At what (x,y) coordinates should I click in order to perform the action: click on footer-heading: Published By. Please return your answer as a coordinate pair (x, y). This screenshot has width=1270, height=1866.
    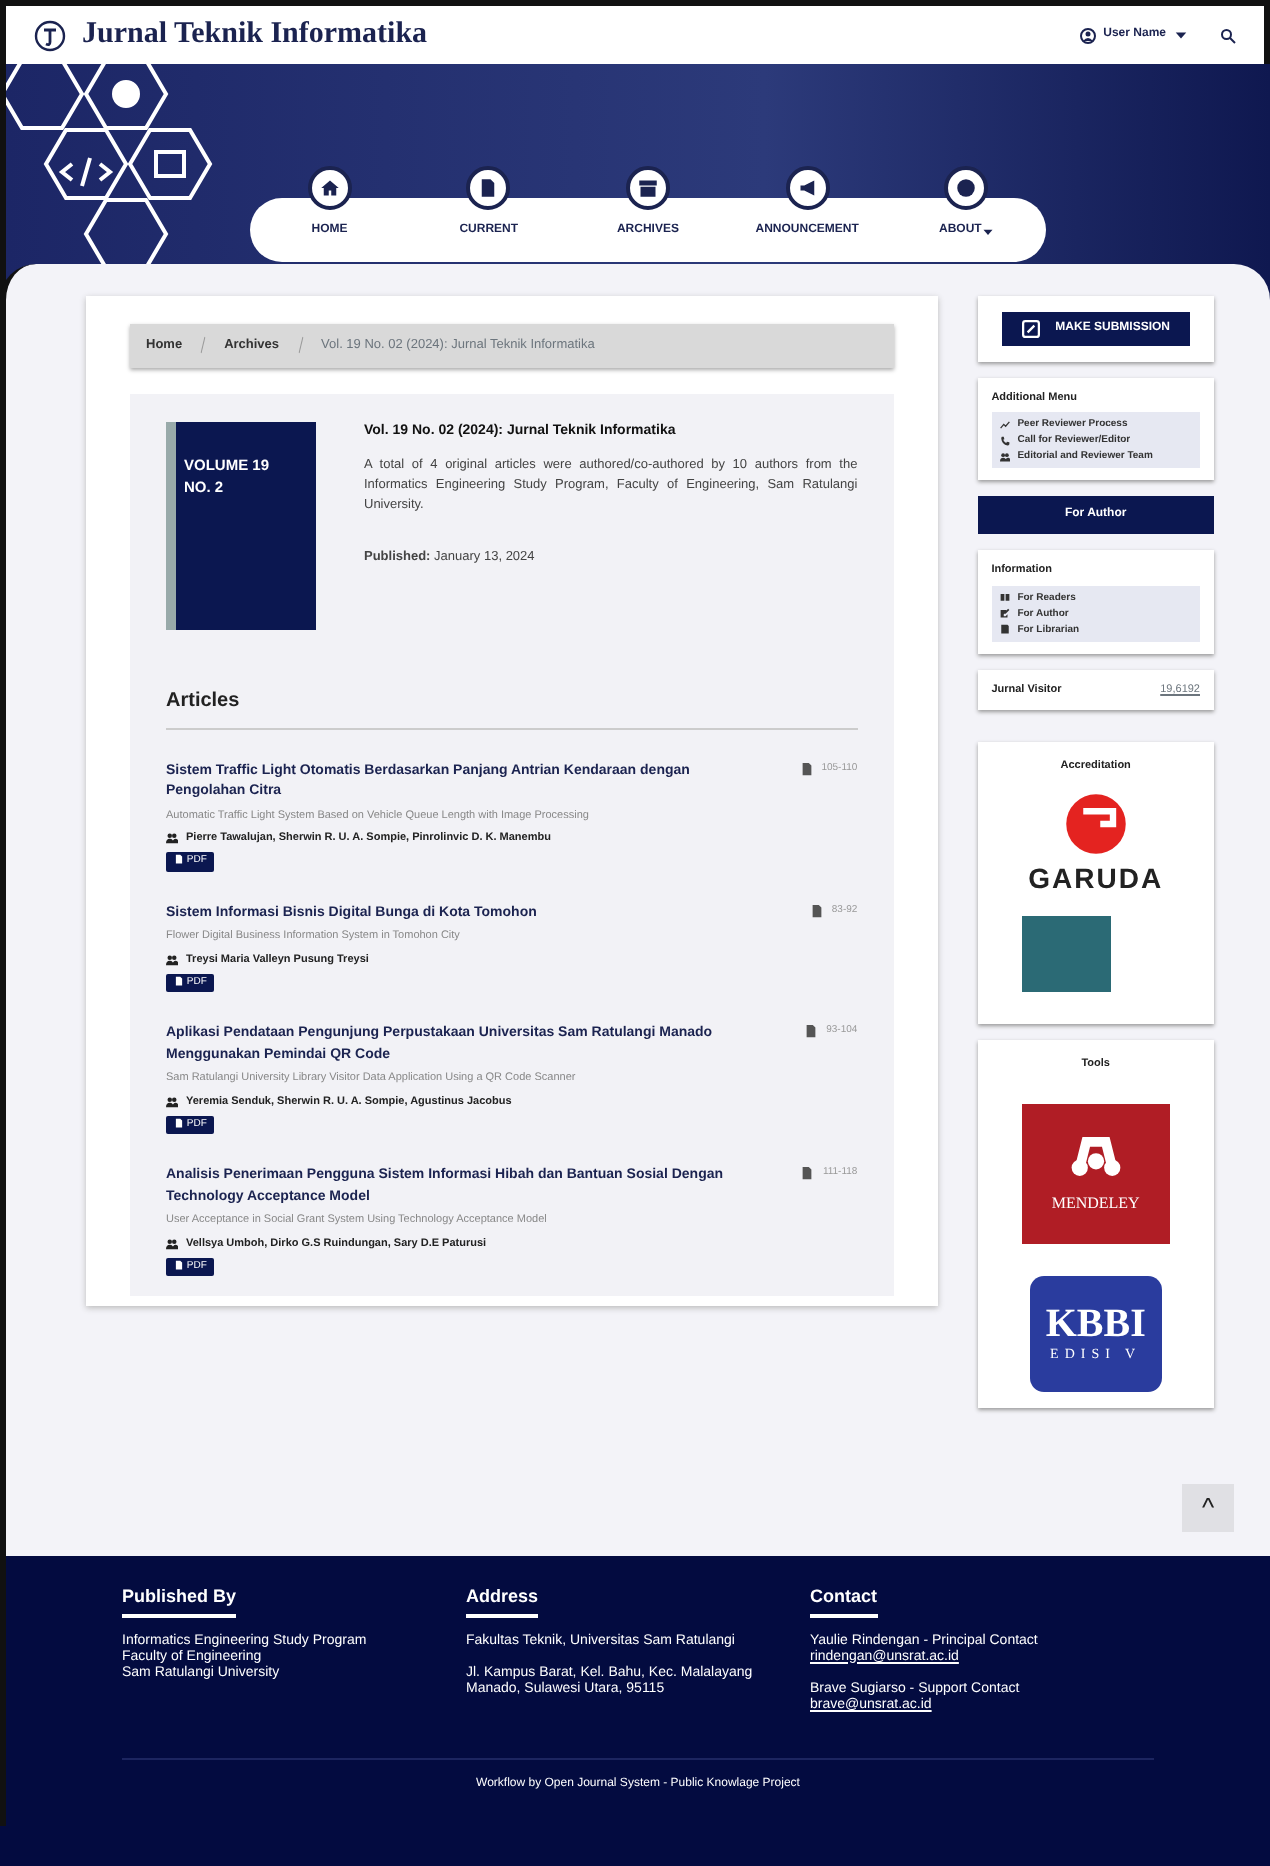
    Looking at the image, I should click on (179, 1600).